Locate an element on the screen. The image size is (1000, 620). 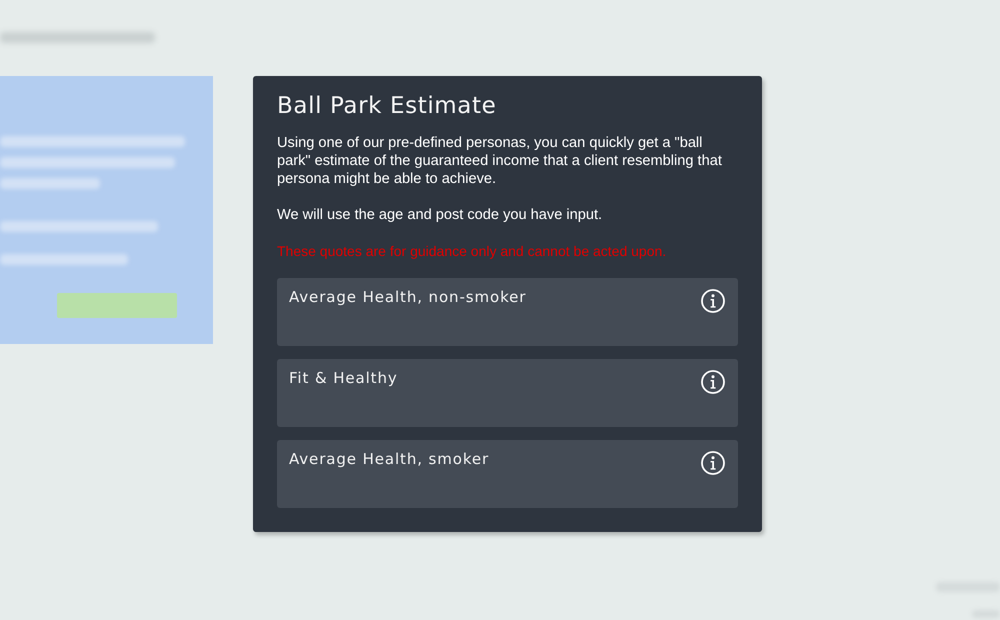
persona-label: Average Health, non-smoker is located at coordinates (407, 297).